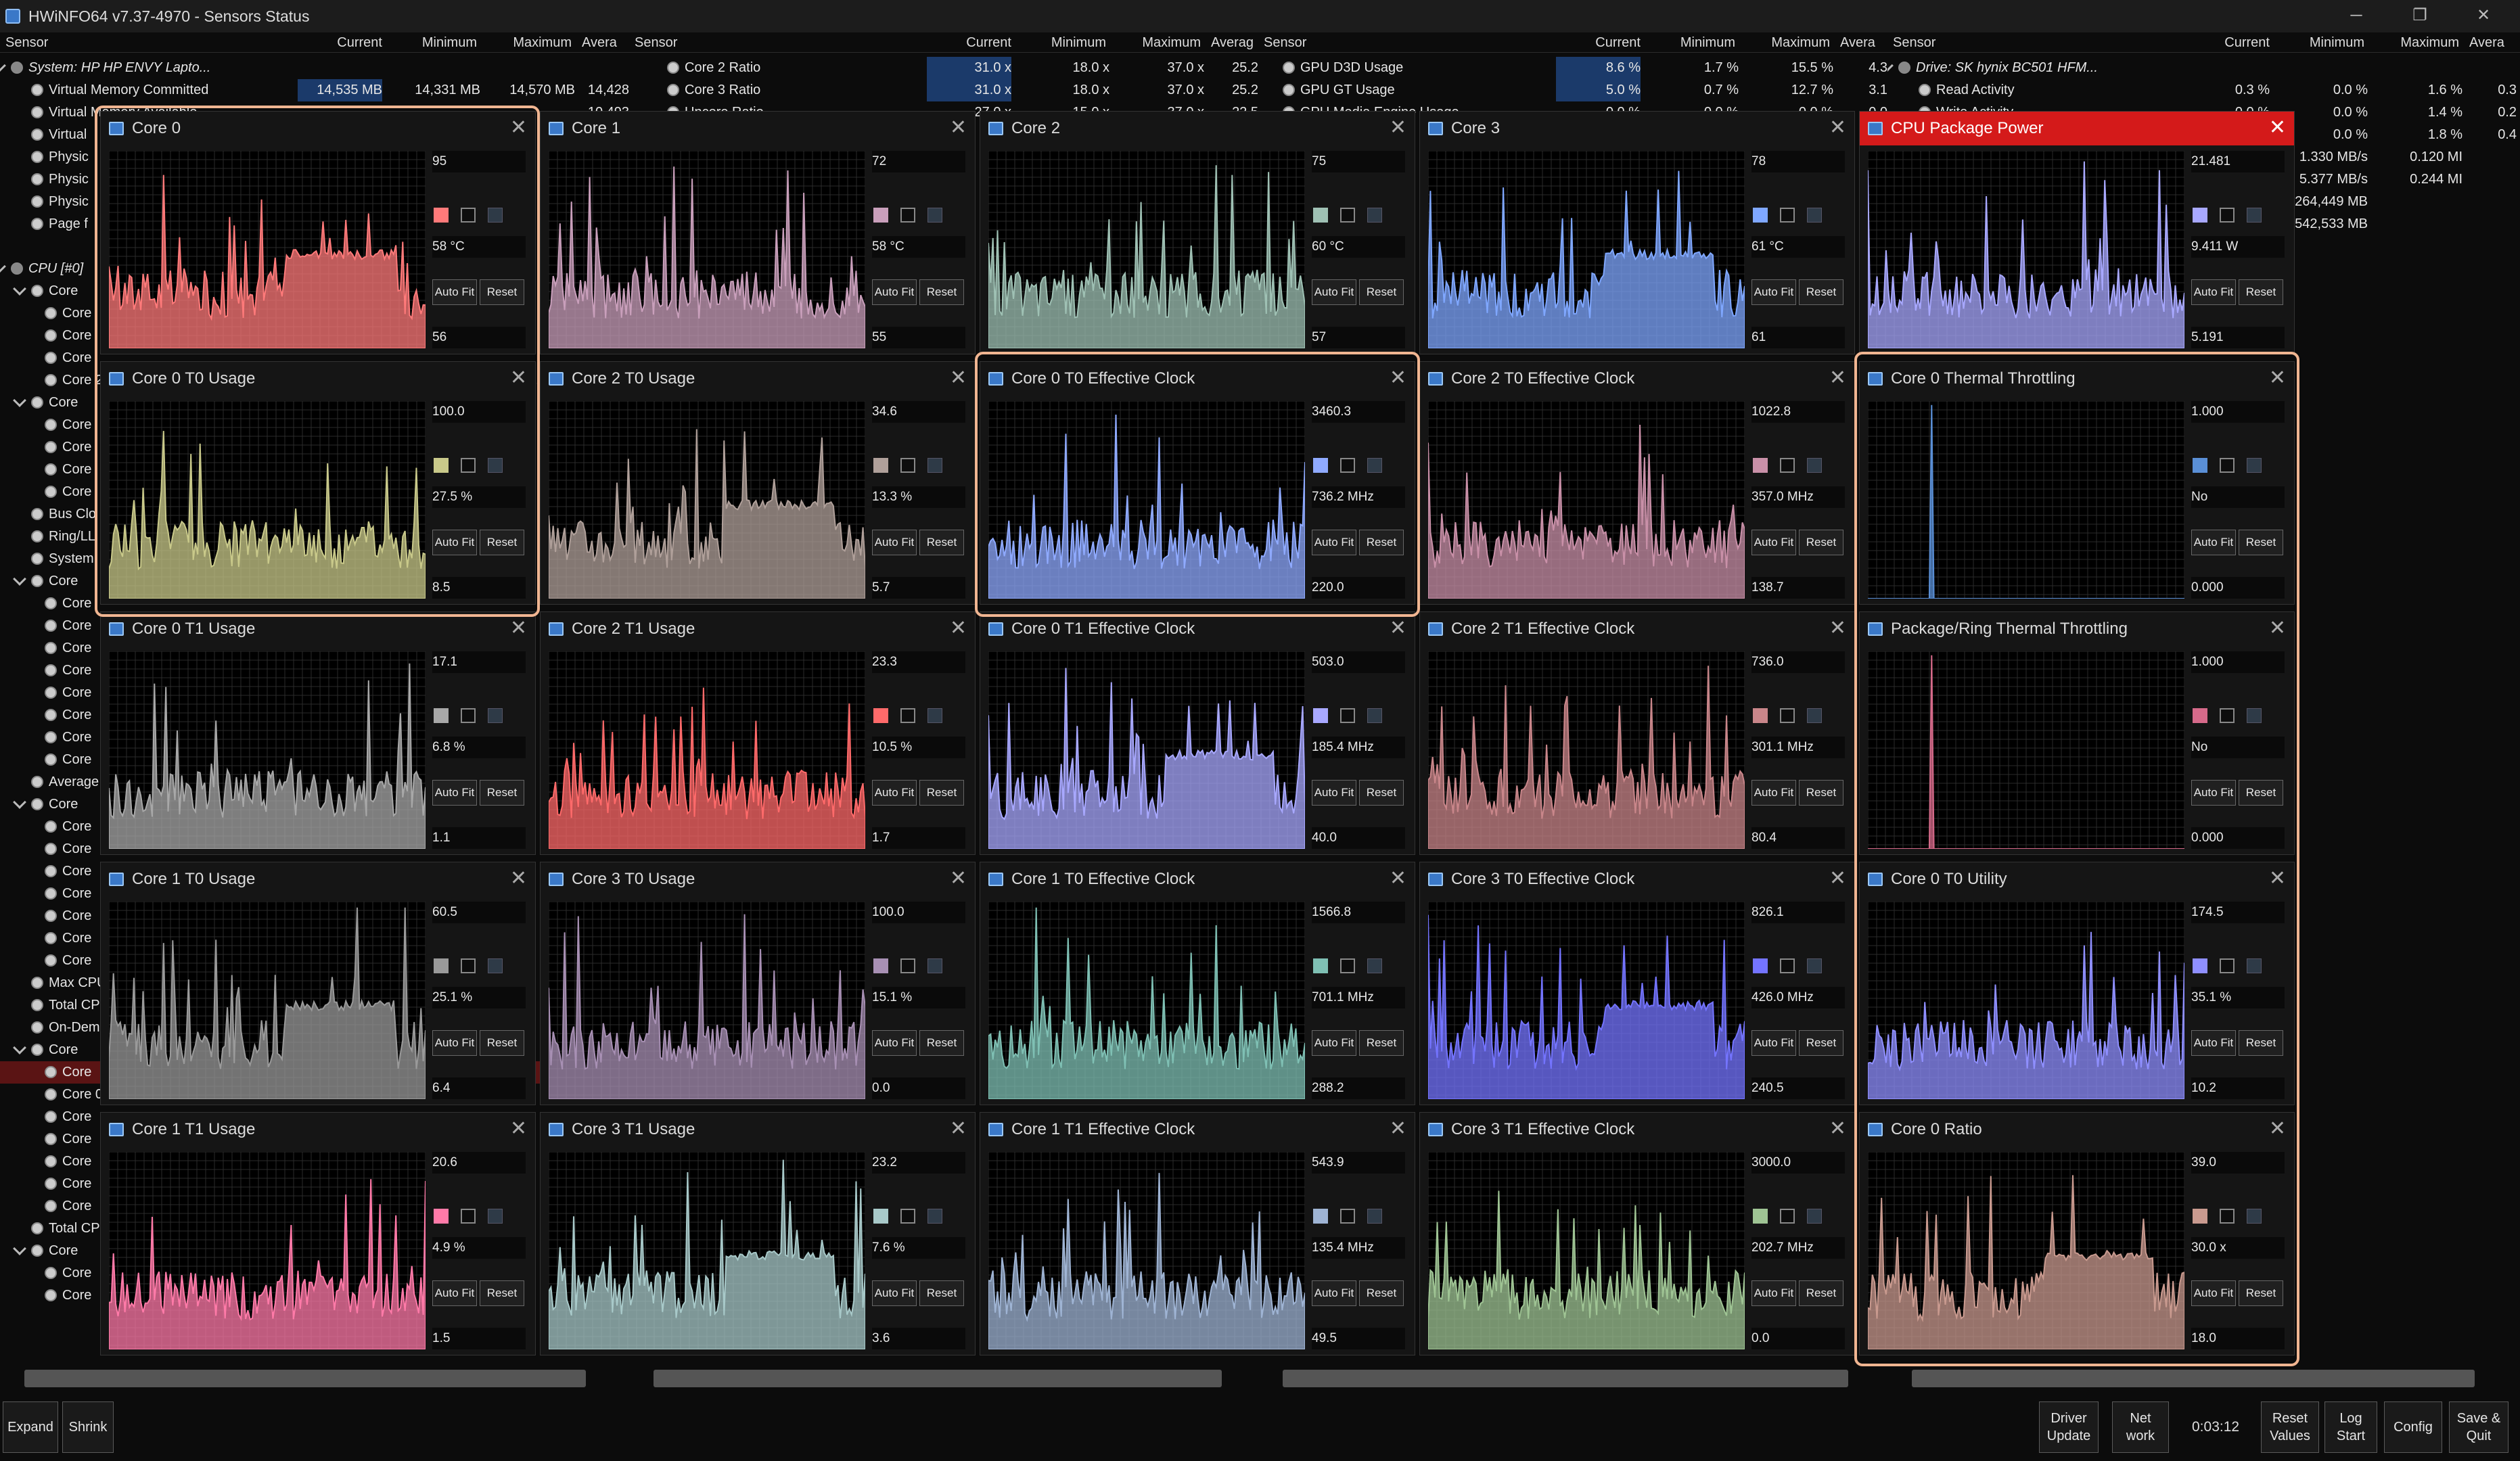 Image resolution: width=2520 pixels, height=1461 pixels. I want to click on graph-title-bar: Core 2 T1 Usage ✕, so click(758, 629).